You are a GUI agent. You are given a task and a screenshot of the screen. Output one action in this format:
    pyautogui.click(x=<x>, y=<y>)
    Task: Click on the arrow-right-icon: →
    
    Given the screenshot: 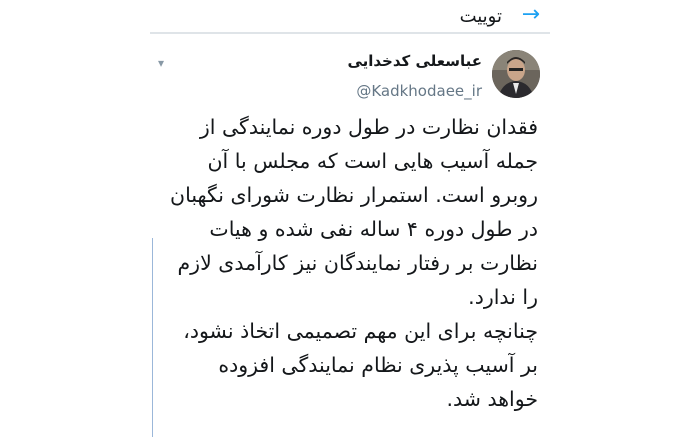 What is the action you would take?
    pyautogui.click(x=531, y=15)
    